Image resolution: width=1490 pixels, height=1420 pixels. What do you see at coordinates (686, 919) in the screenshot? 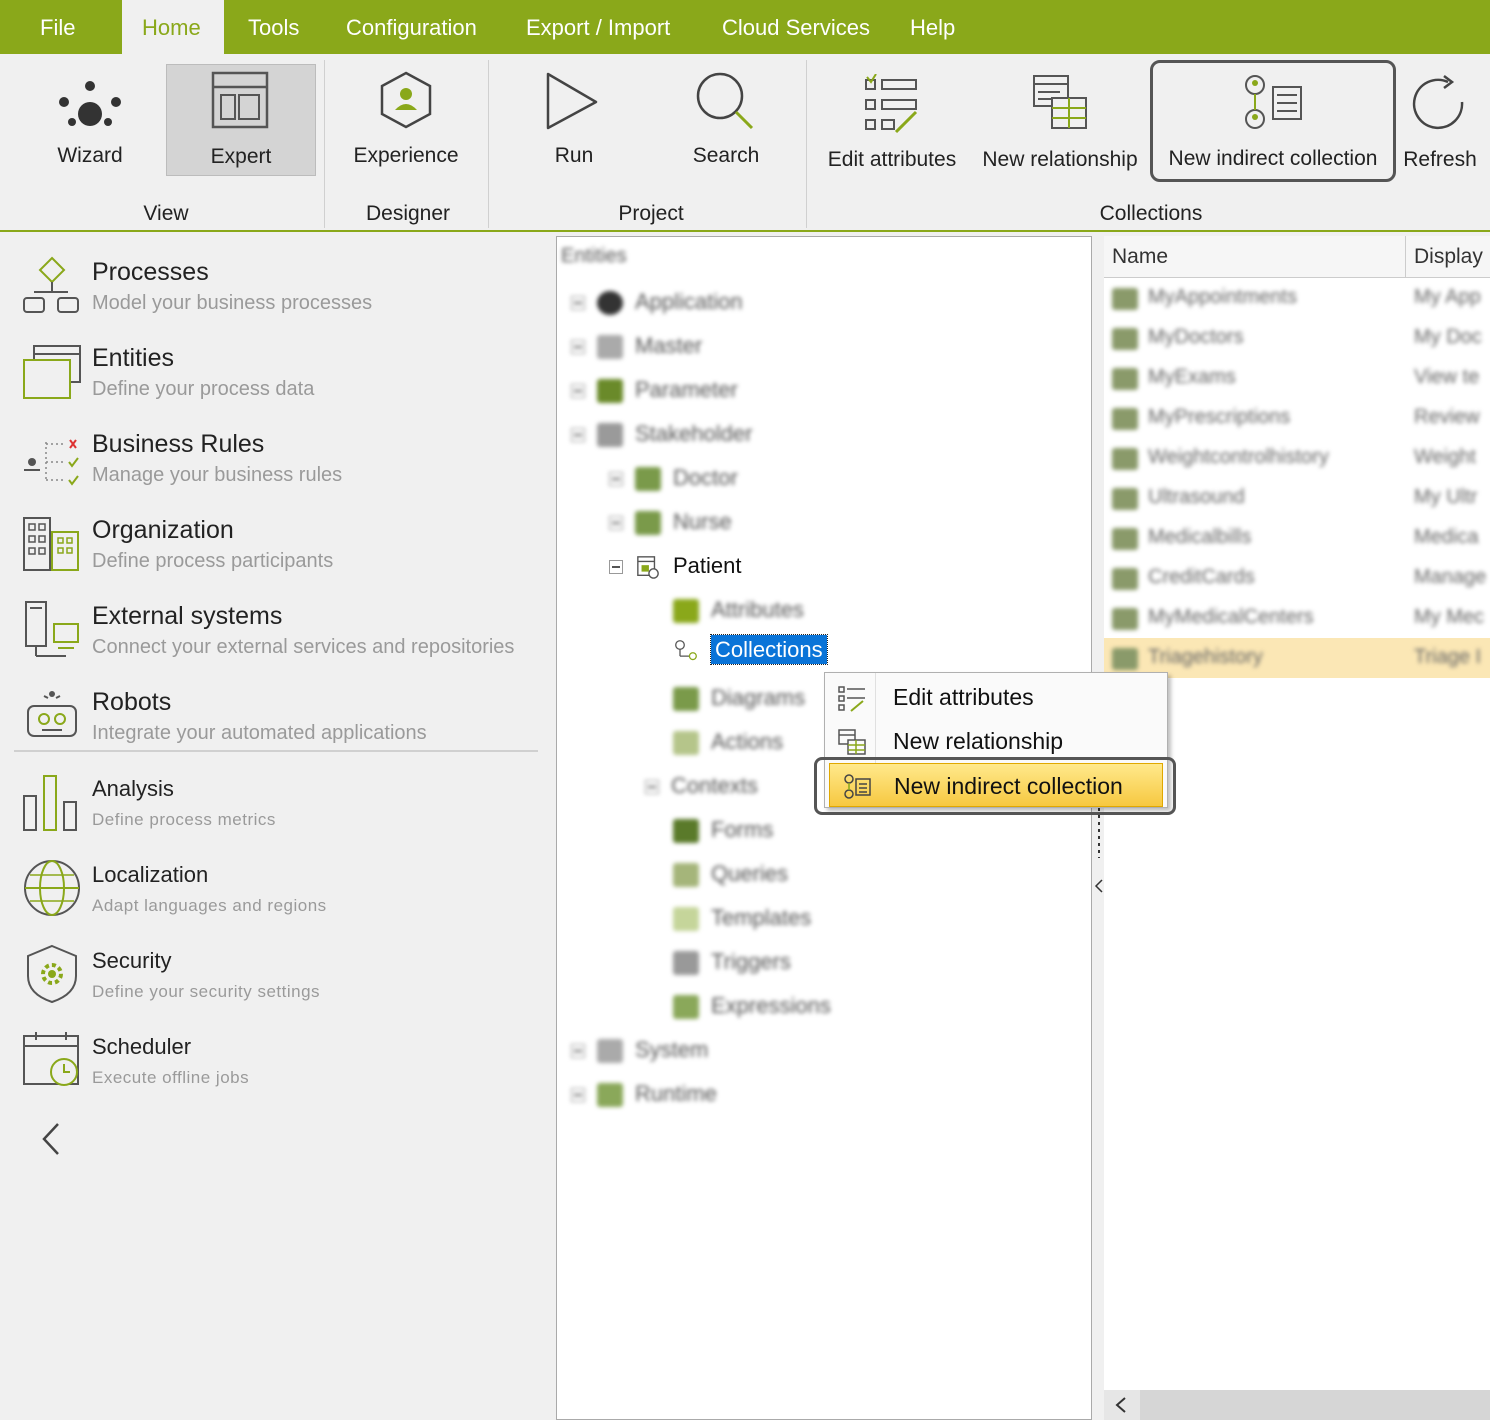
I see `templates-icon` at bounding box center [686, 919].